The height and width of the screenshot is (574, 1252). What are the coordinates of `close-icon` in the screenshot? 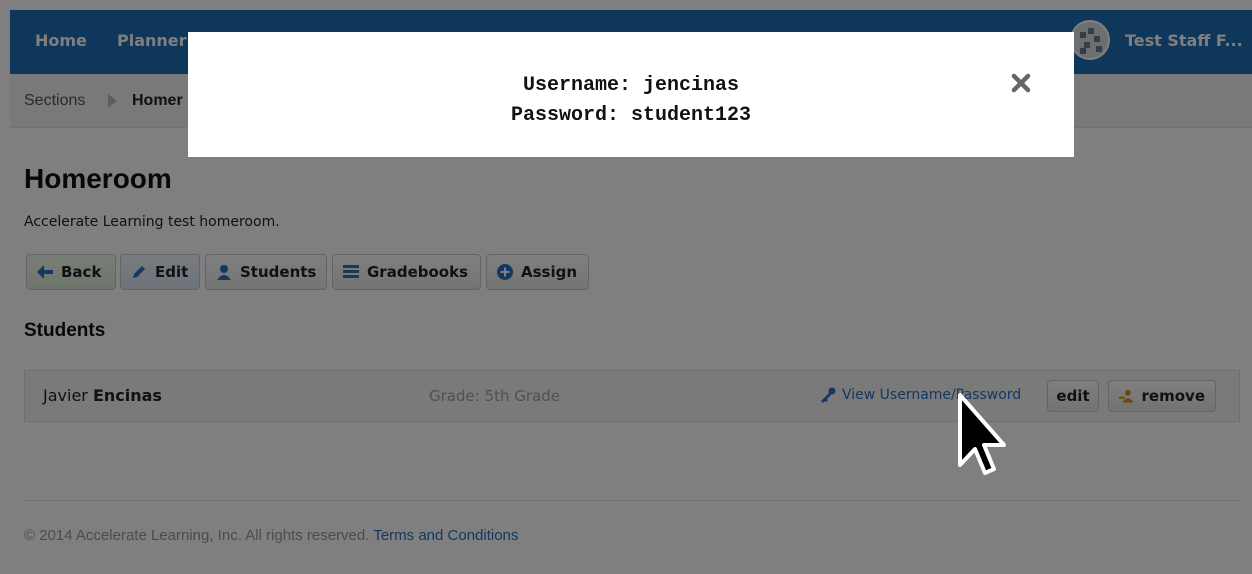 It's located at (1021, 83).